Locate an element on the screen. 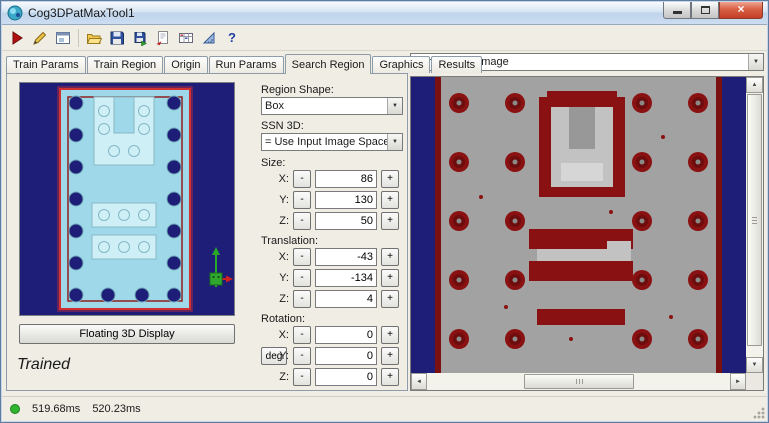 This screenshot has width=769, height=423. translation-x-input is located at coordinates (346, 257).